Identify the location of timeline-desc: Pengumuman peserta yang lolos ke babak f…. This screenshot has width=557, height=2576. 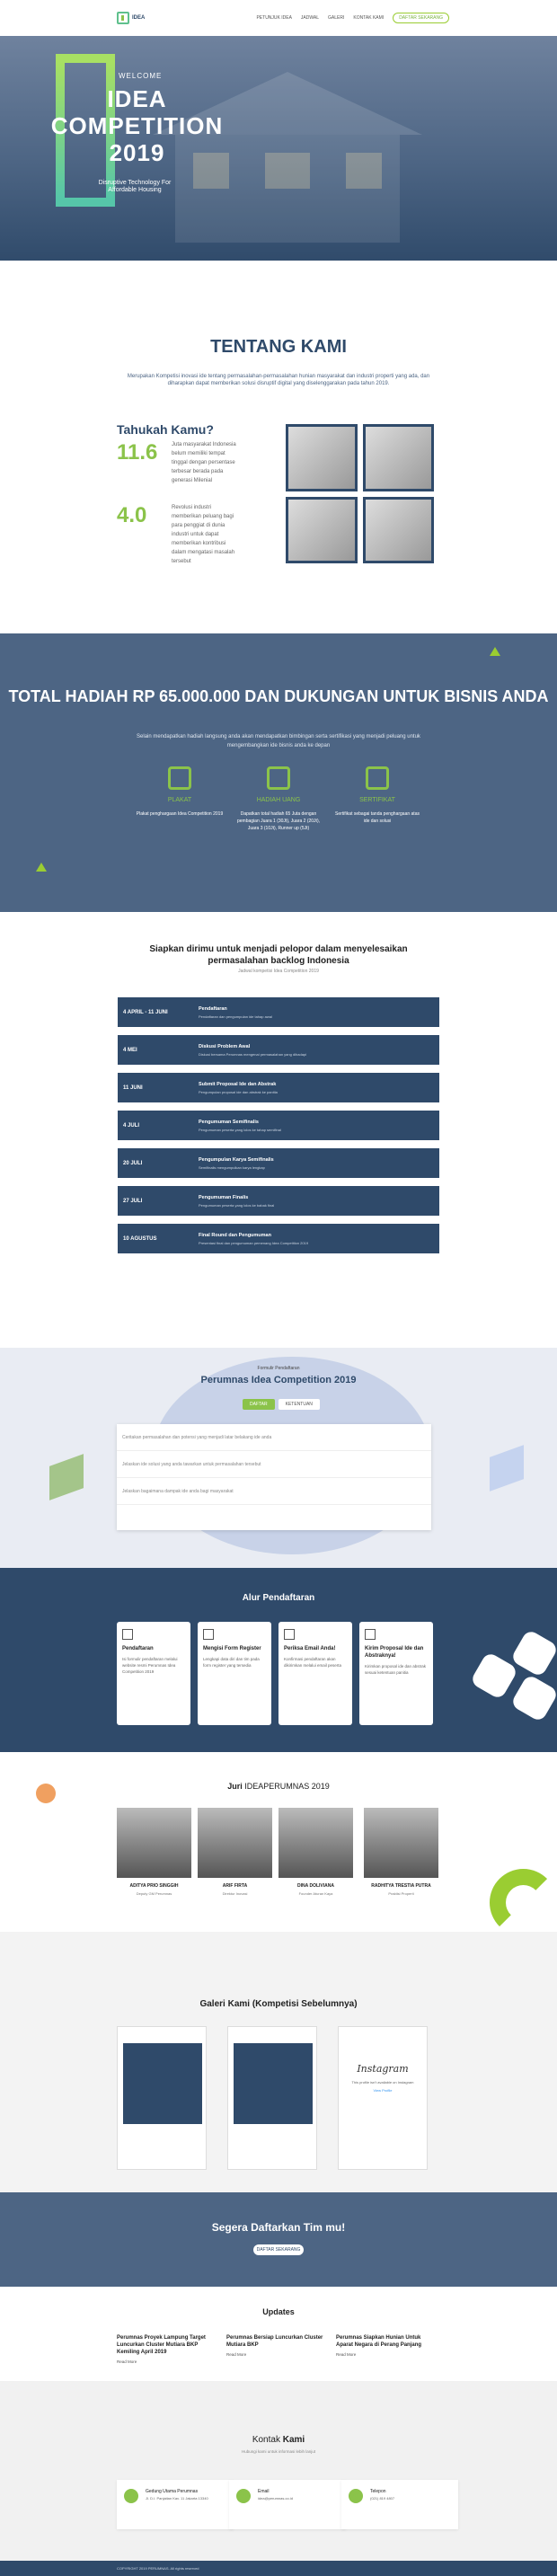
(237, 1205).